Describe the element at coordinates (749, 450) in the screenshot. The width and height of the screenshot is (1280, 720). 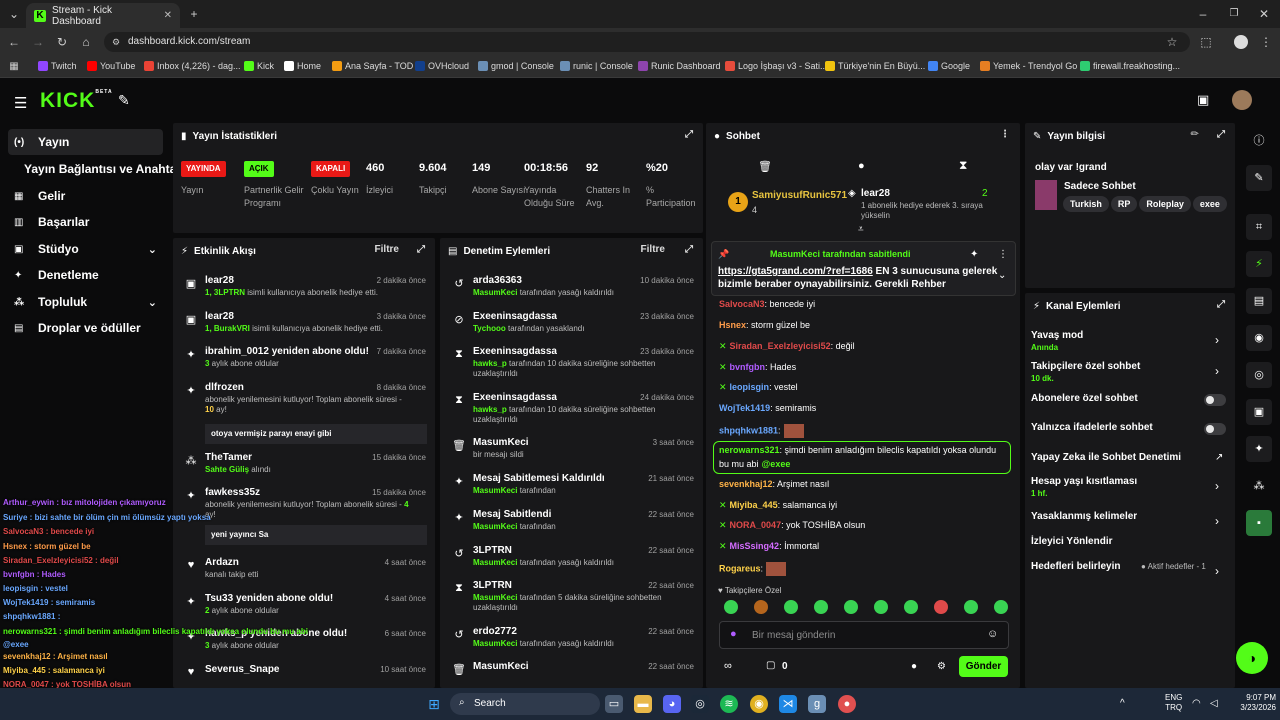
I see `chat-username: nerowarns321` at that location.